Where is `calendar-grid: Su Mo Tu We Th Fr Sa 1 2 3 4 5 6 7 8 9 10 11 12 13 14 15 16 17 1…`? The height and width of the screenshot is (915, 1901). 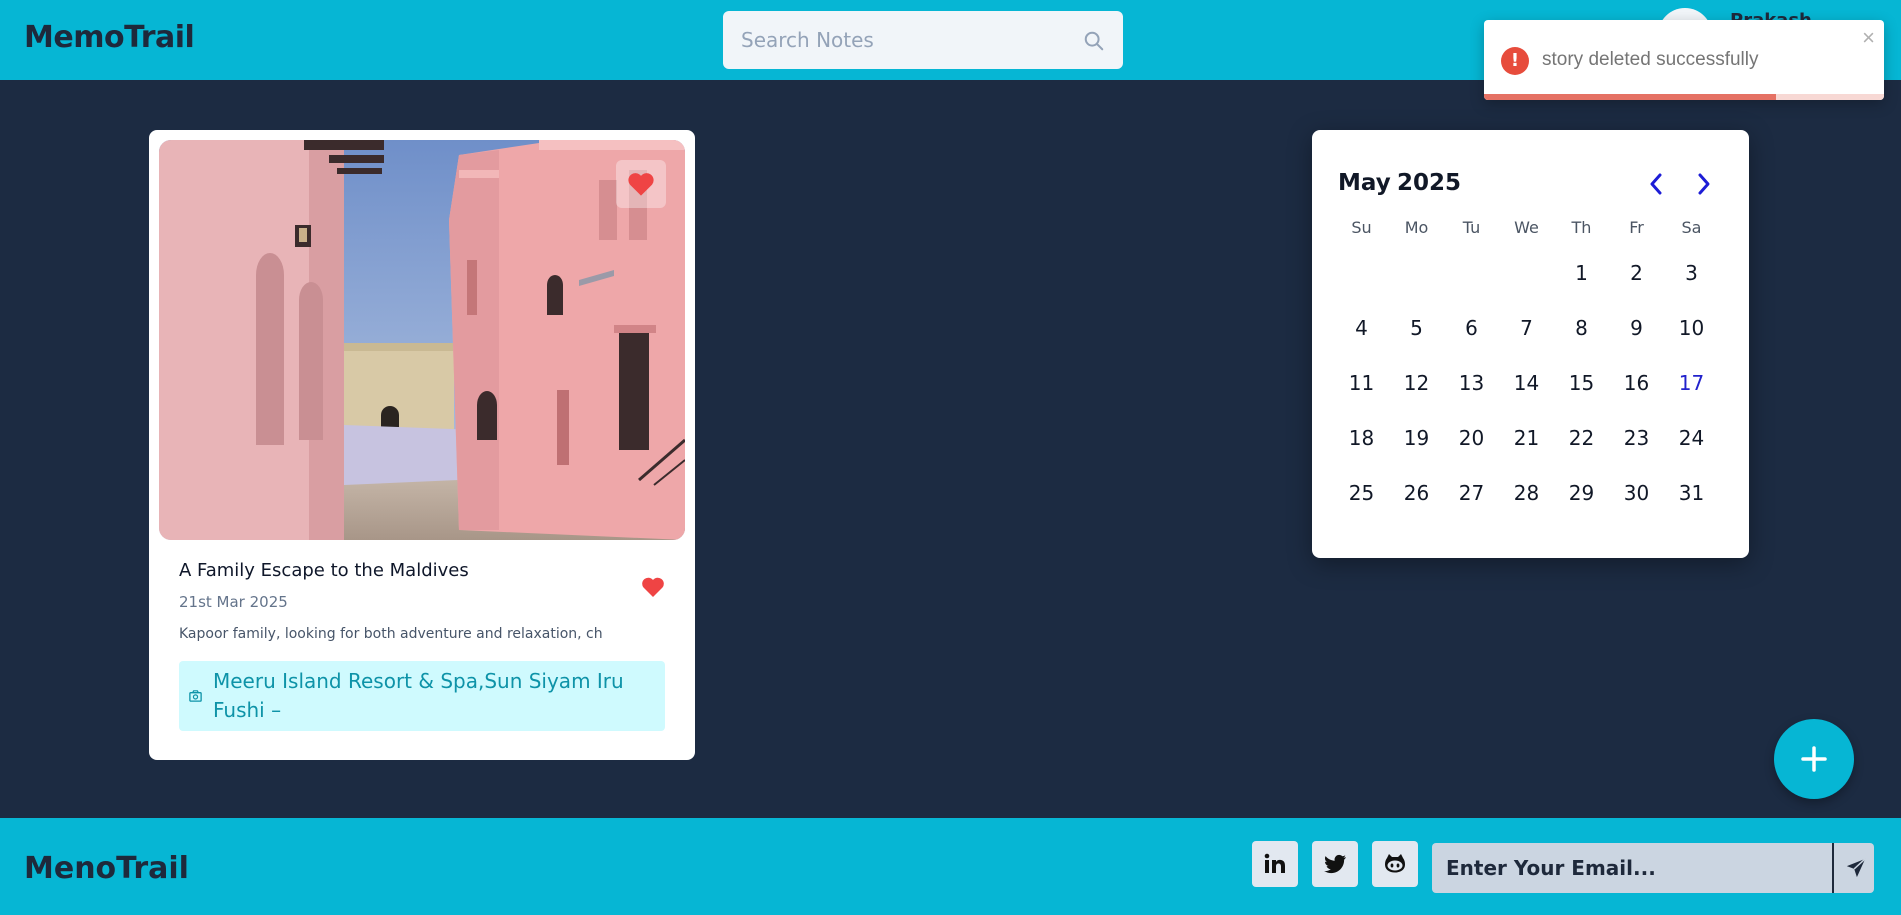
calendar-grid: Su Mo Tu We Th Fr Sa 1 2 3 4 5 6 7 8 9 10 11 12 13 14 15 16 17 1… is located at coordinates (1526, 365).